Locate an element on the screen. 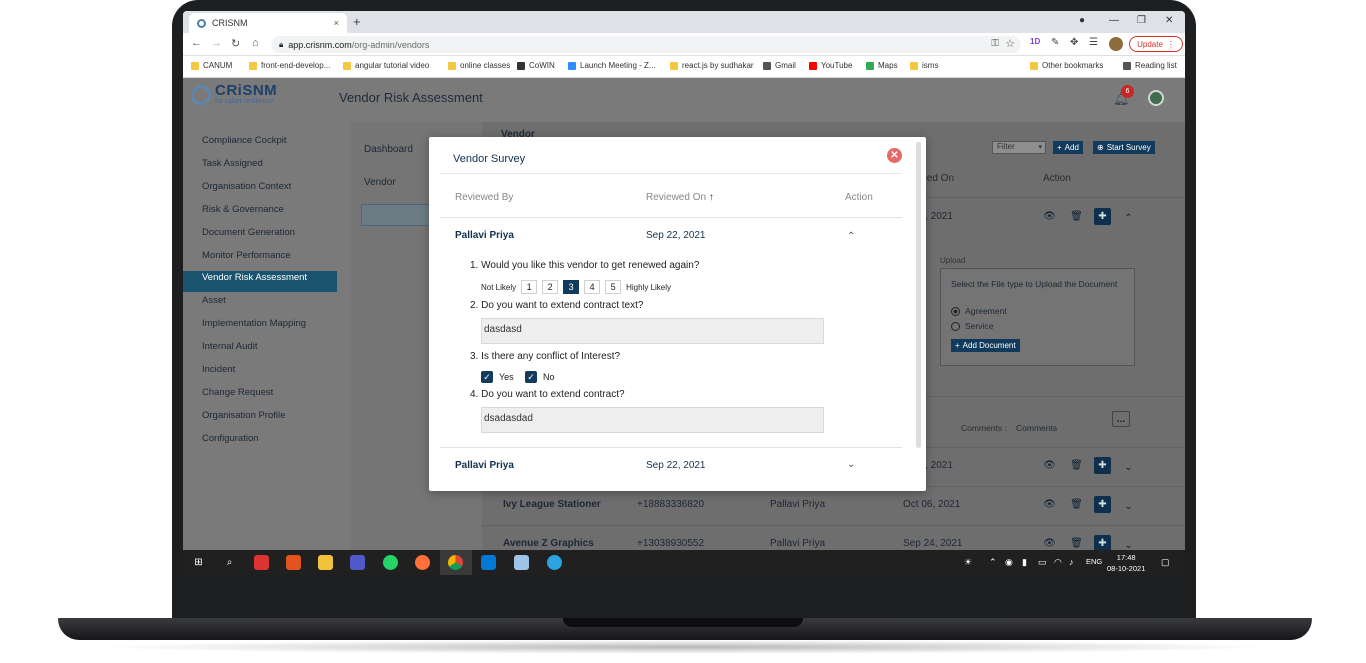 This screenshot has width=1366, height=663. bookmark-item: react.js by sudhakar is located at coordinates (712, 65).